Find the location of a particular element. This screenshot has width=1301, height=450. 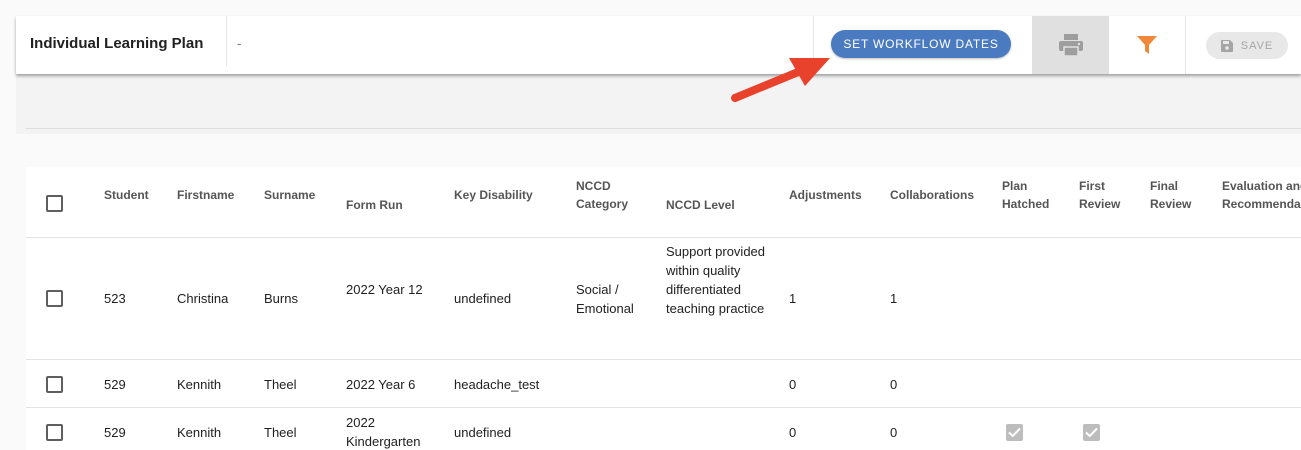

cell-firstname: Christina is located at coordinates (203, 298).